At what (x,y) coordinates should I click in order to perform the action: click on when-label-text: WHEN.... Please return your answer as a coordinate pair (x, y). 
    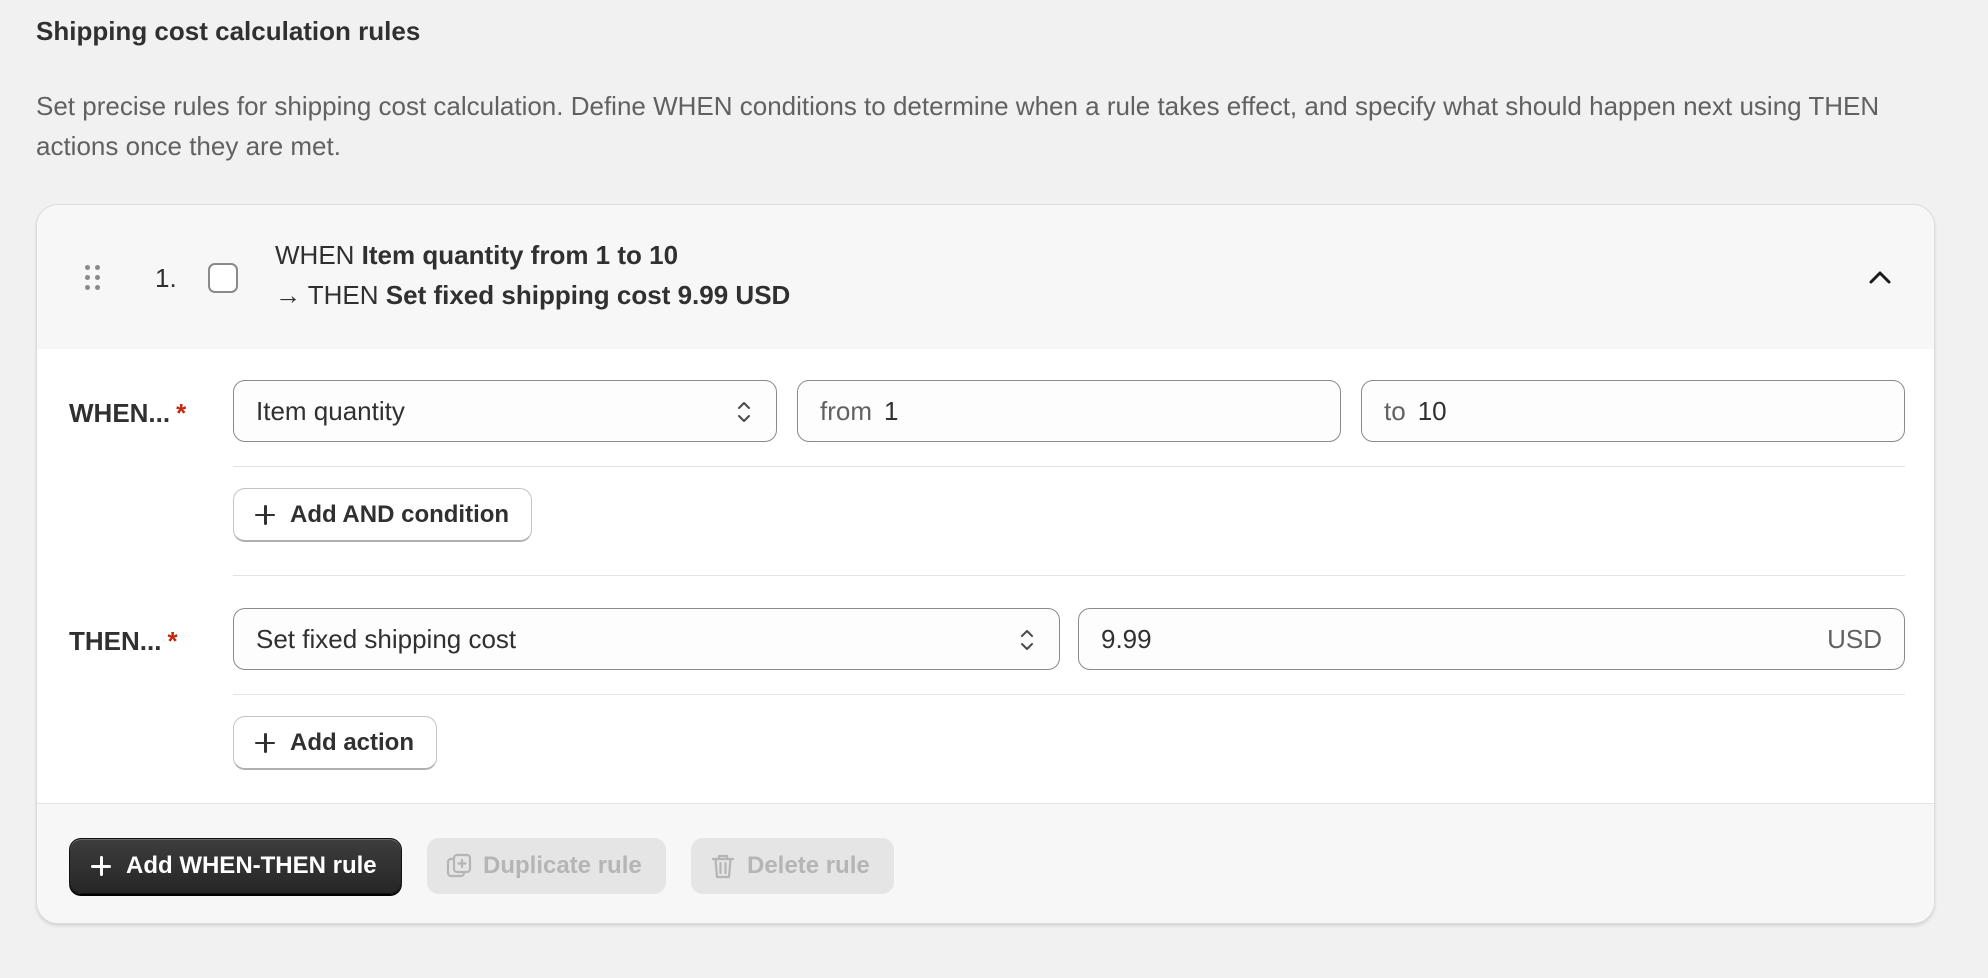
    Looking at the image, I should click on (120, 413).